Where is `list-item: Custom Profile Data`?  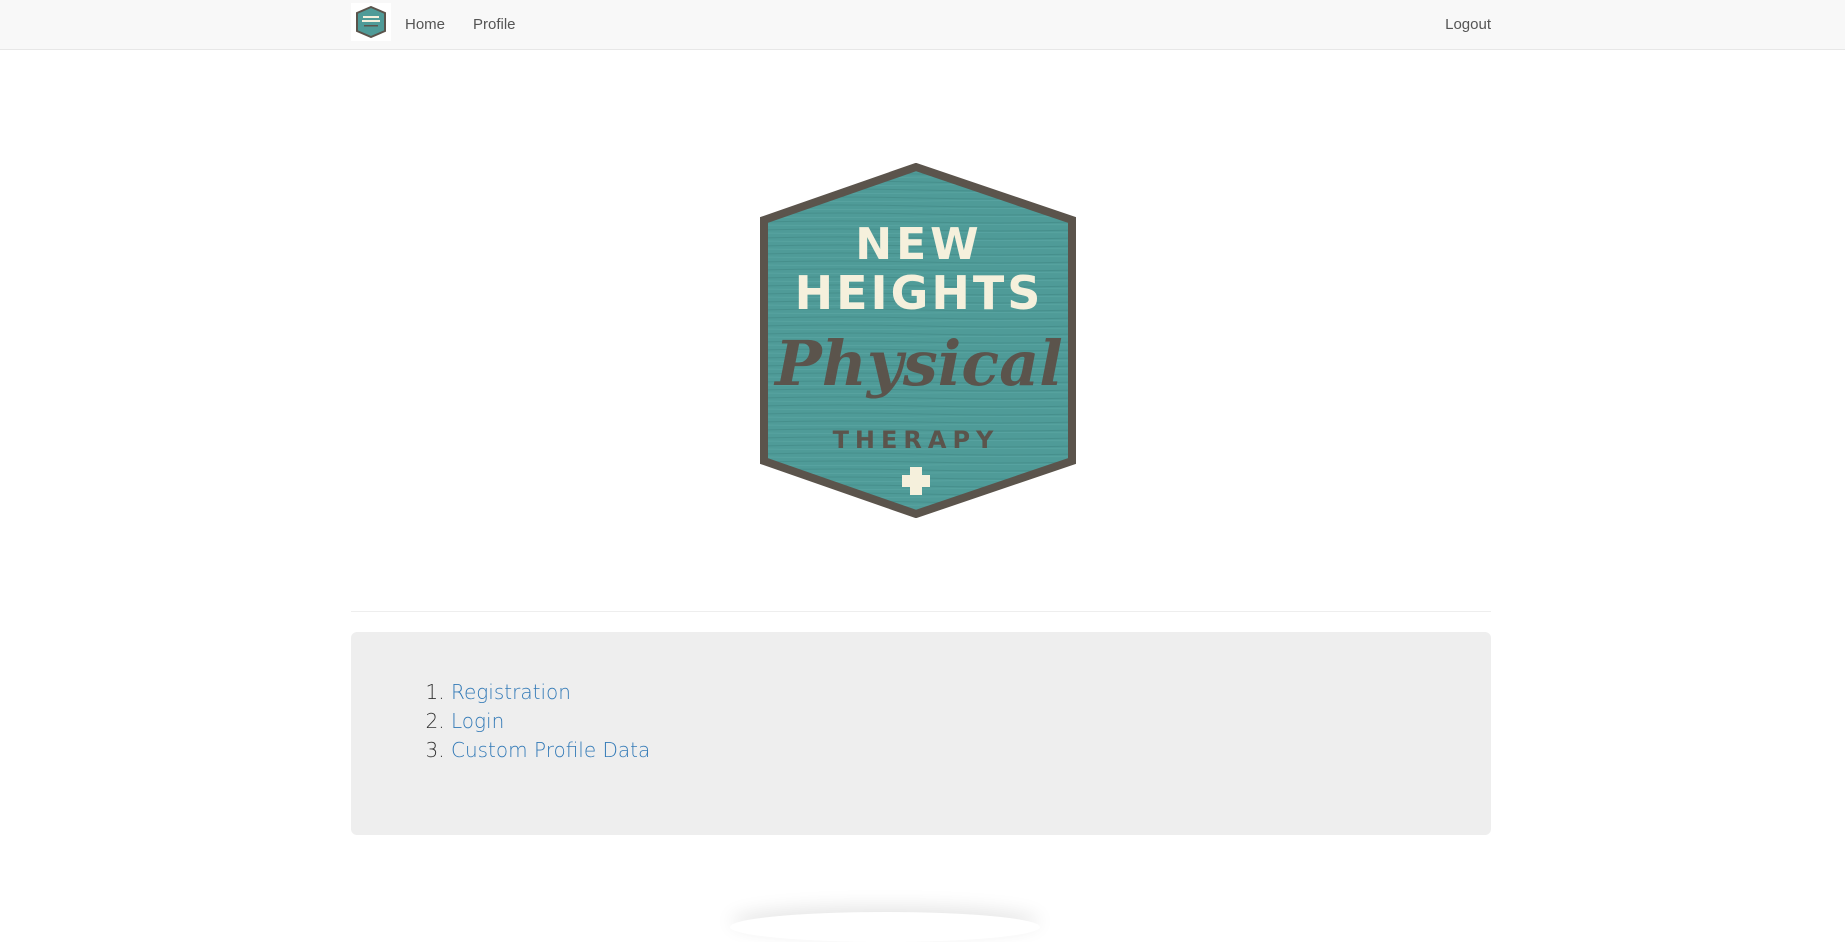
list-item: Custom Profile Data is located at coordinates (550, 750).